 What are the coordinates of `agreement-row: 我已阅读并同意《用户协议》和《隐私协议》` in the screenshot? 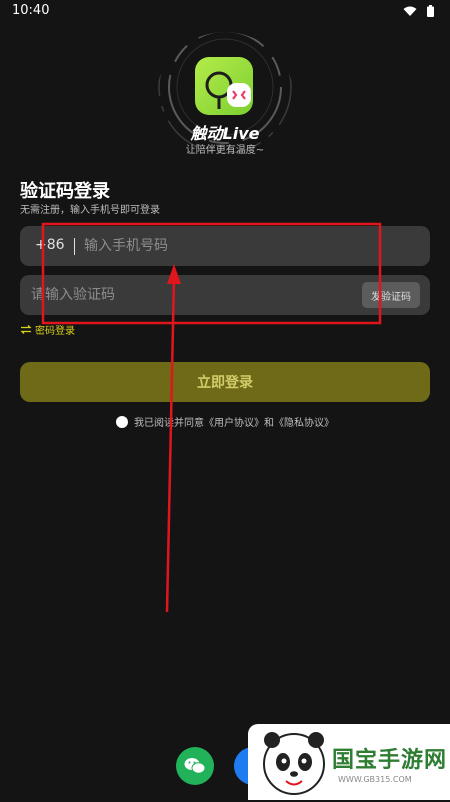 It's located at (225, 421).